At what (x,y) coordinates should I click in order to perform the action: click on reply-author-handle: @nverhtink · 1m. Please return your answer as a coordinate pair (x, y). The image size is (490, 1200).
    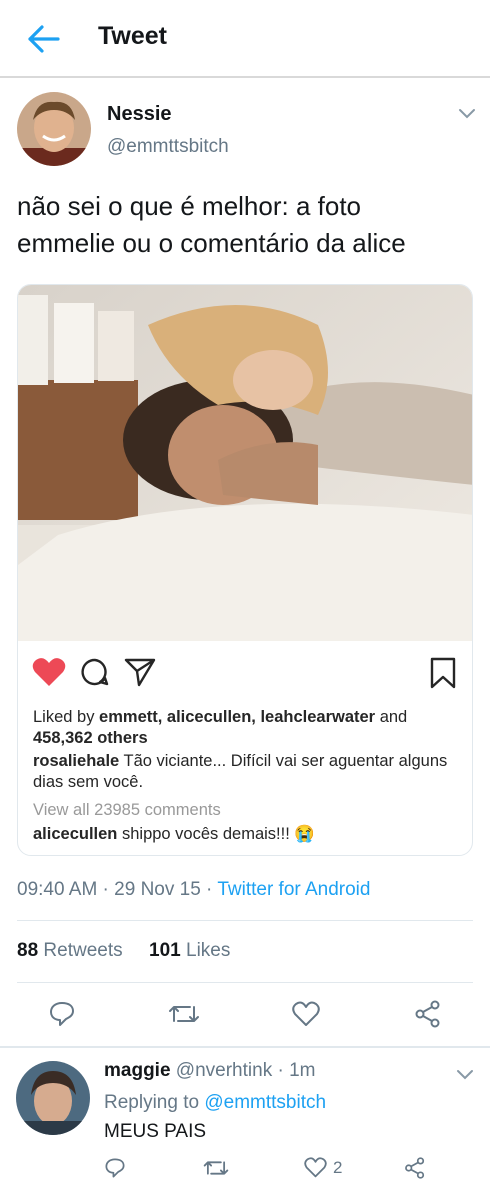
    Looking at the image, I should click on (243, 1070).